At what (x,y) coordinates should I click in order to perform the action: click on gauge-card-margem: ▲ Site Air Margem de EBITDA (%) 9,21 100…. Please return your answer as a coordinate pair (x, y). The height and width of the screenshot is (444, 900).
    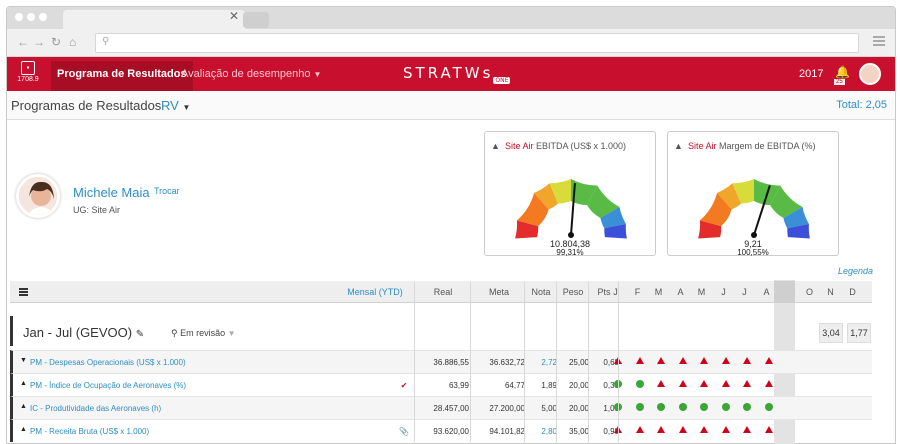
    Looking at the image, I should click on (753, 193).